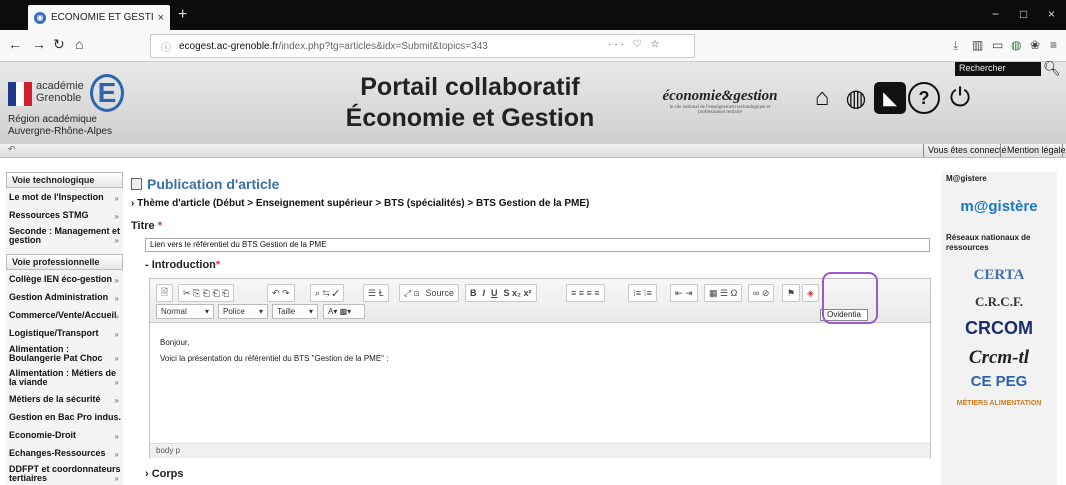 This screenshot has height=485, width=1066. What do you see at coordinates (999, 328) in the screenshot?
I see `crcom-logo: CRCOM` at bounding box center [999, 328].